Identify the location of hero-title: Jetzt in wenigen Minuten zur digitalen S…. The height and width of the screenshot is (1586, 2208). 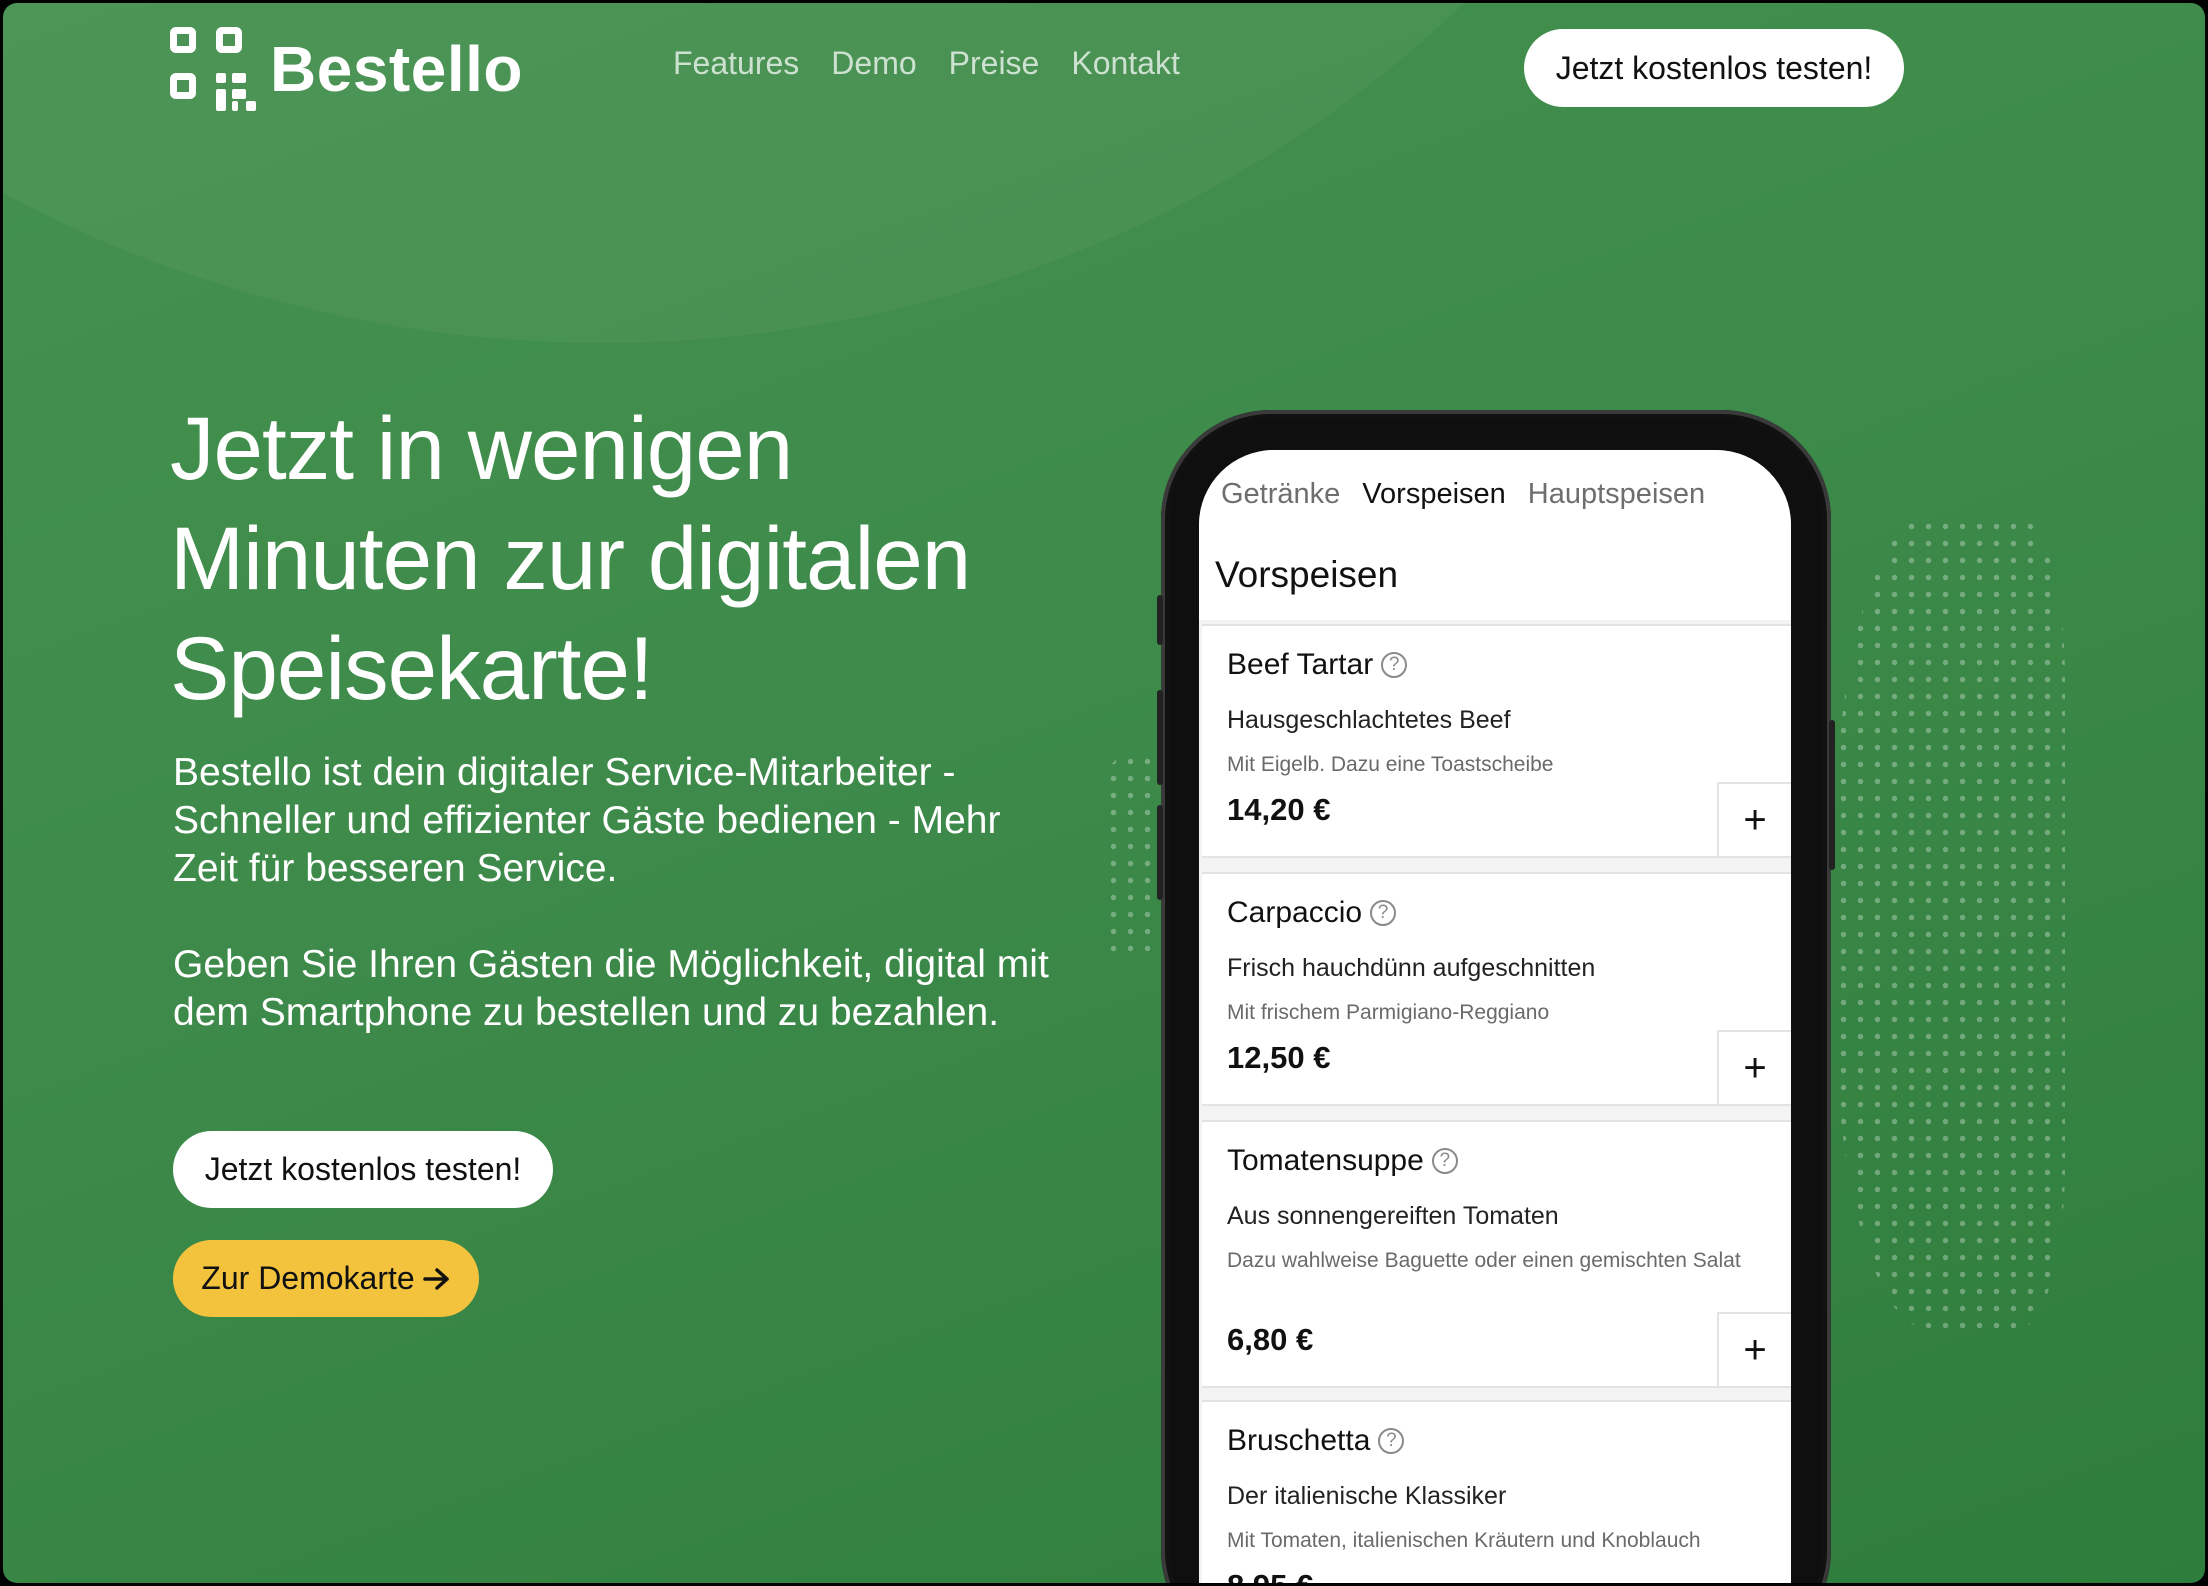
(570, 558).